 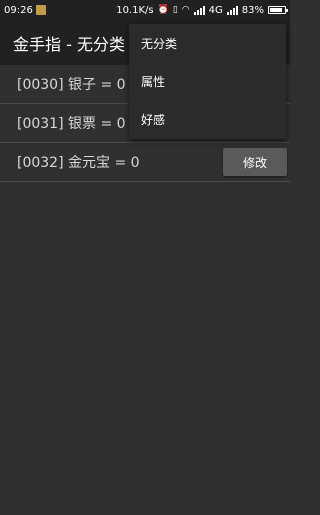 What do you see at coordinates (40, 10) in the screenshot?
I see `app-notification-icon` at bounding box center [40, 10].